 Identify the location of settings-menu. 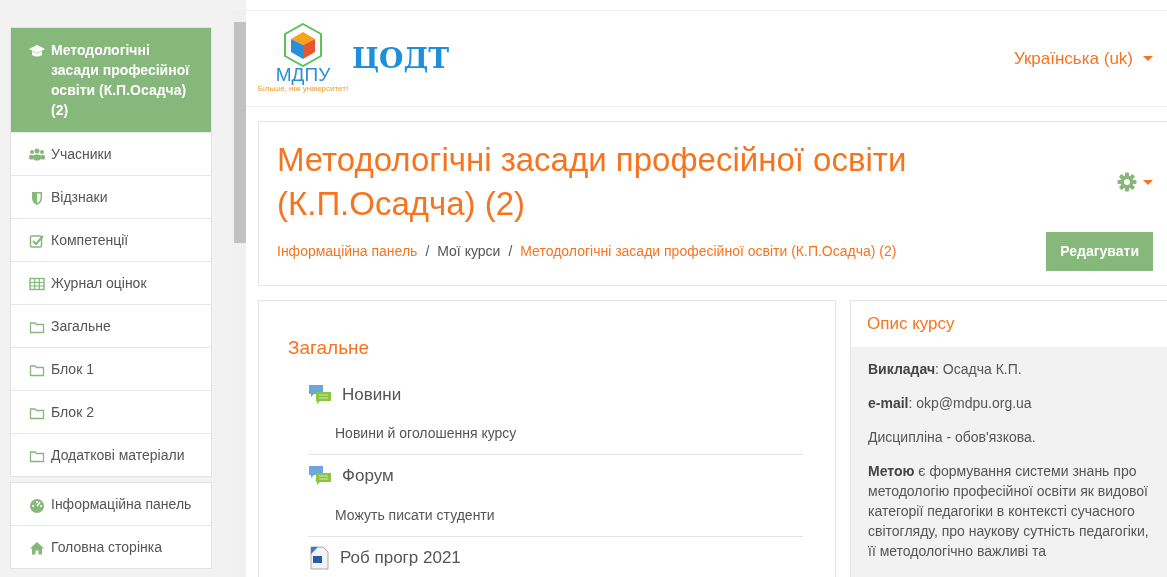
(1135, 182).